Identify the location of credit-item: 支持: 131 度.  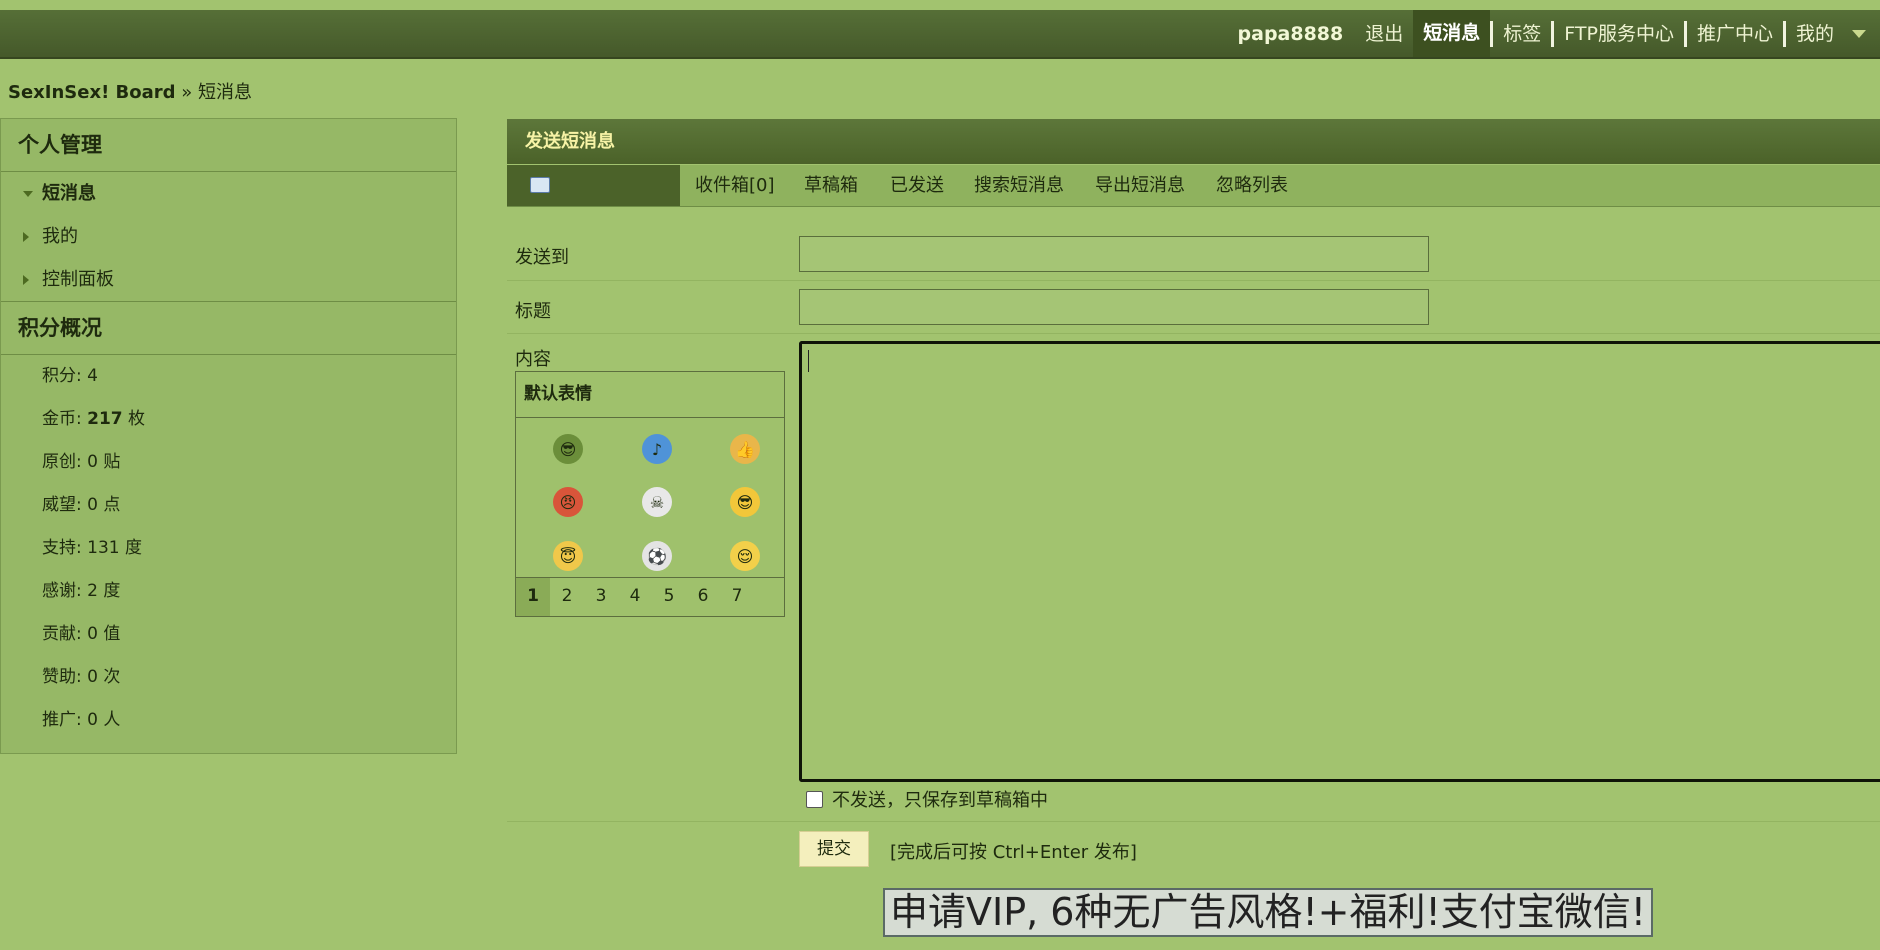
(228, 548).